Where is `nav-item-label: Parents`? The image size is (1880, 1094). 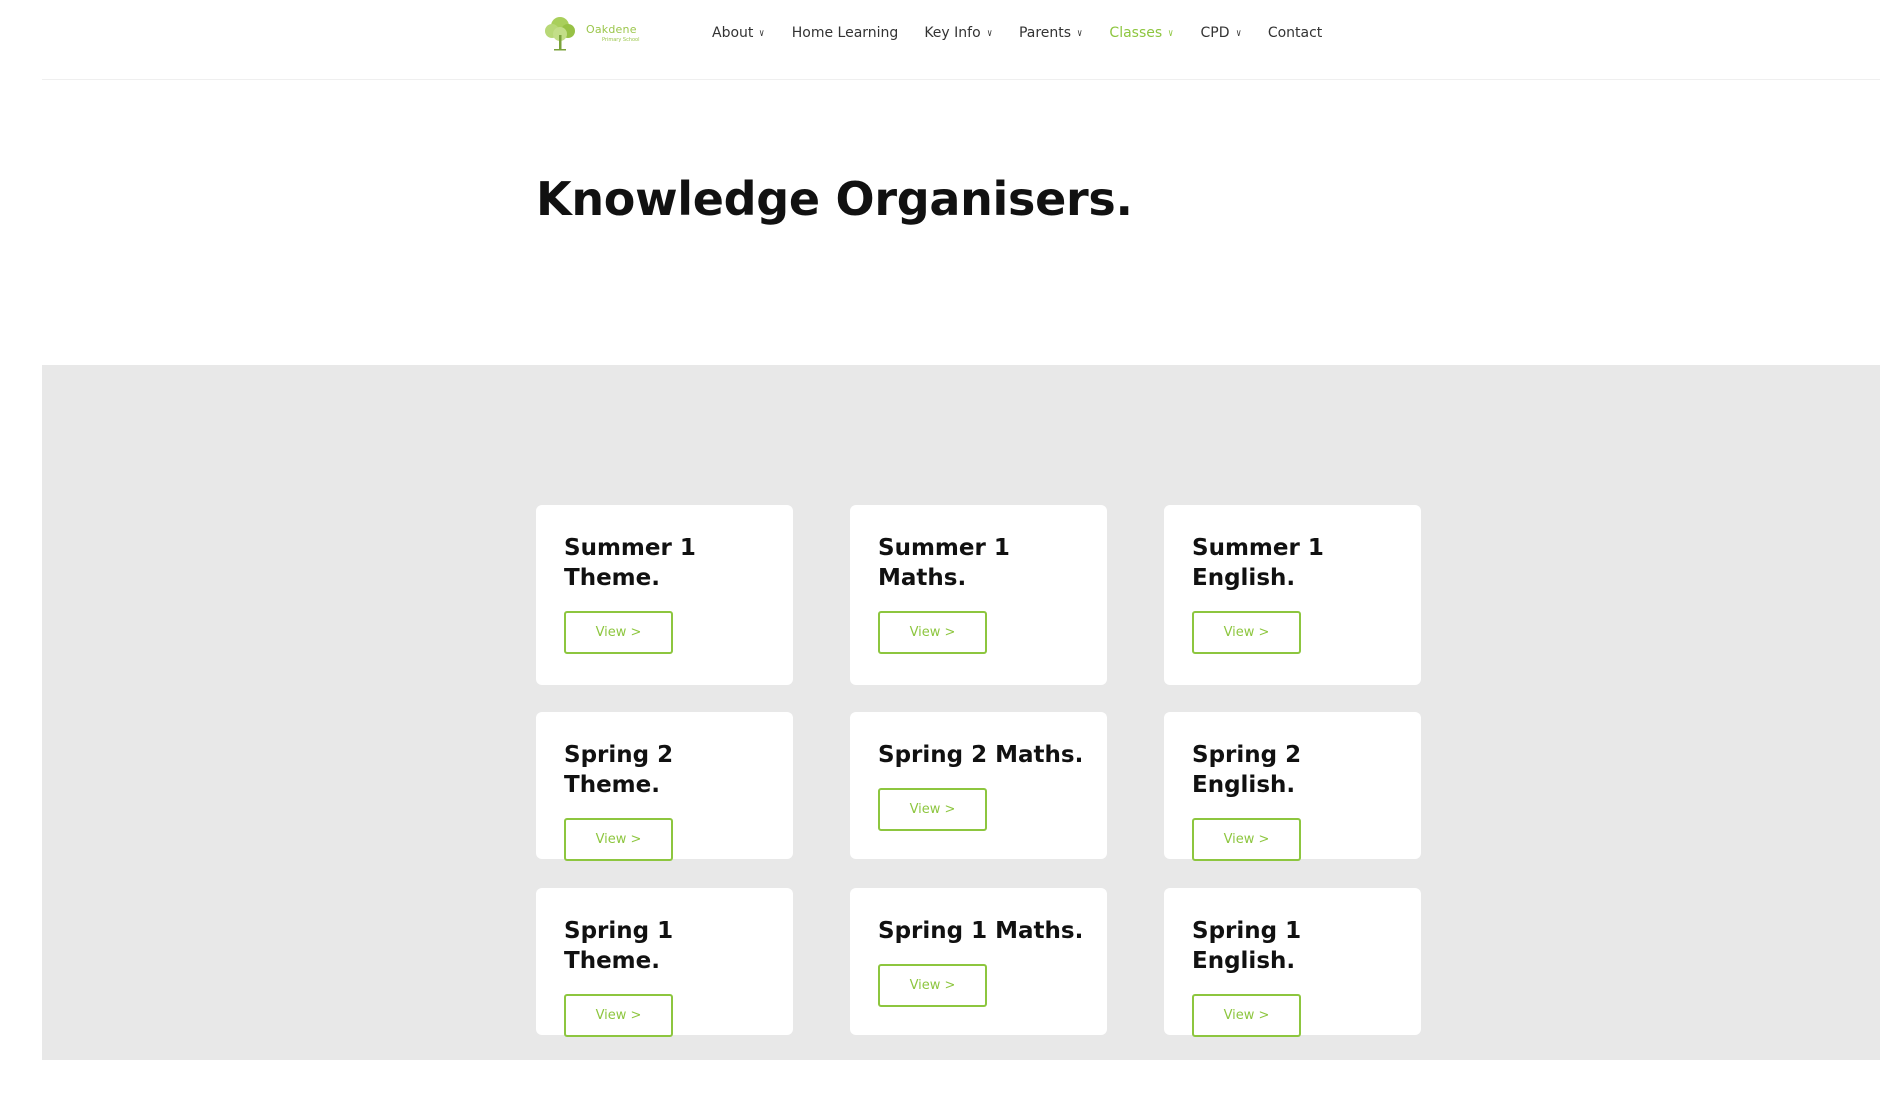 nav-item-label: Parents is located at coordinates (1045, 33).